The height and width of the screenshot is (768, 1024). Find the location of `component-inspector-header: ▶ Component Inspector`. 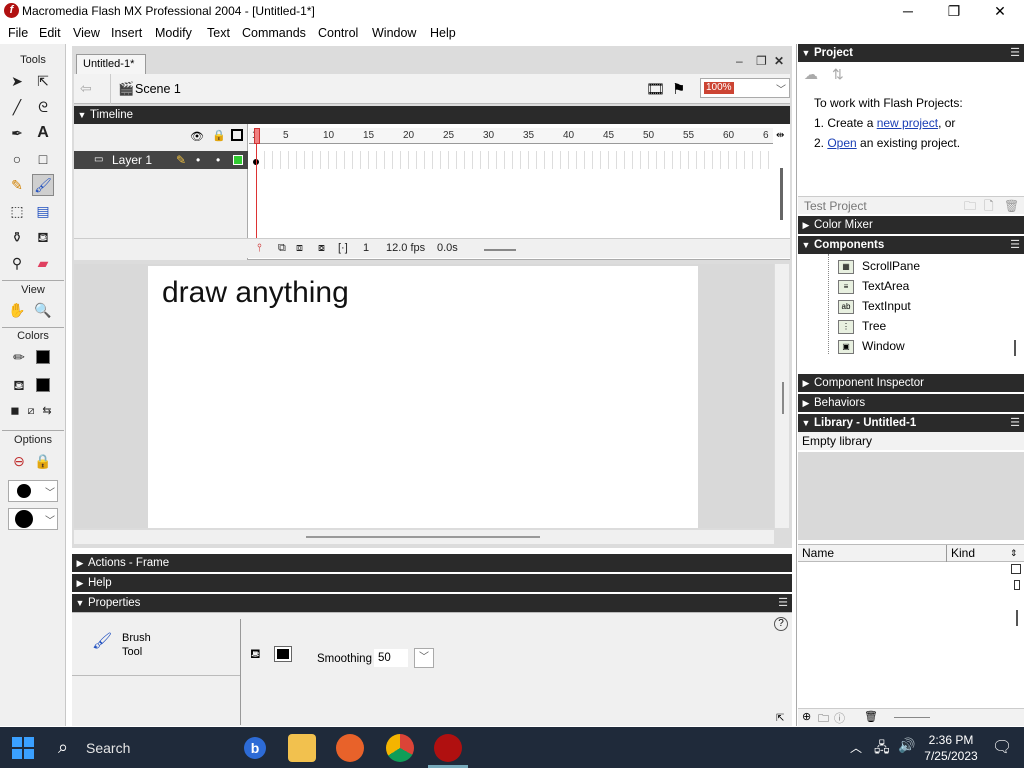

component-inspector-header: ▶ Component Inspector is located at coordinates (911, 383).